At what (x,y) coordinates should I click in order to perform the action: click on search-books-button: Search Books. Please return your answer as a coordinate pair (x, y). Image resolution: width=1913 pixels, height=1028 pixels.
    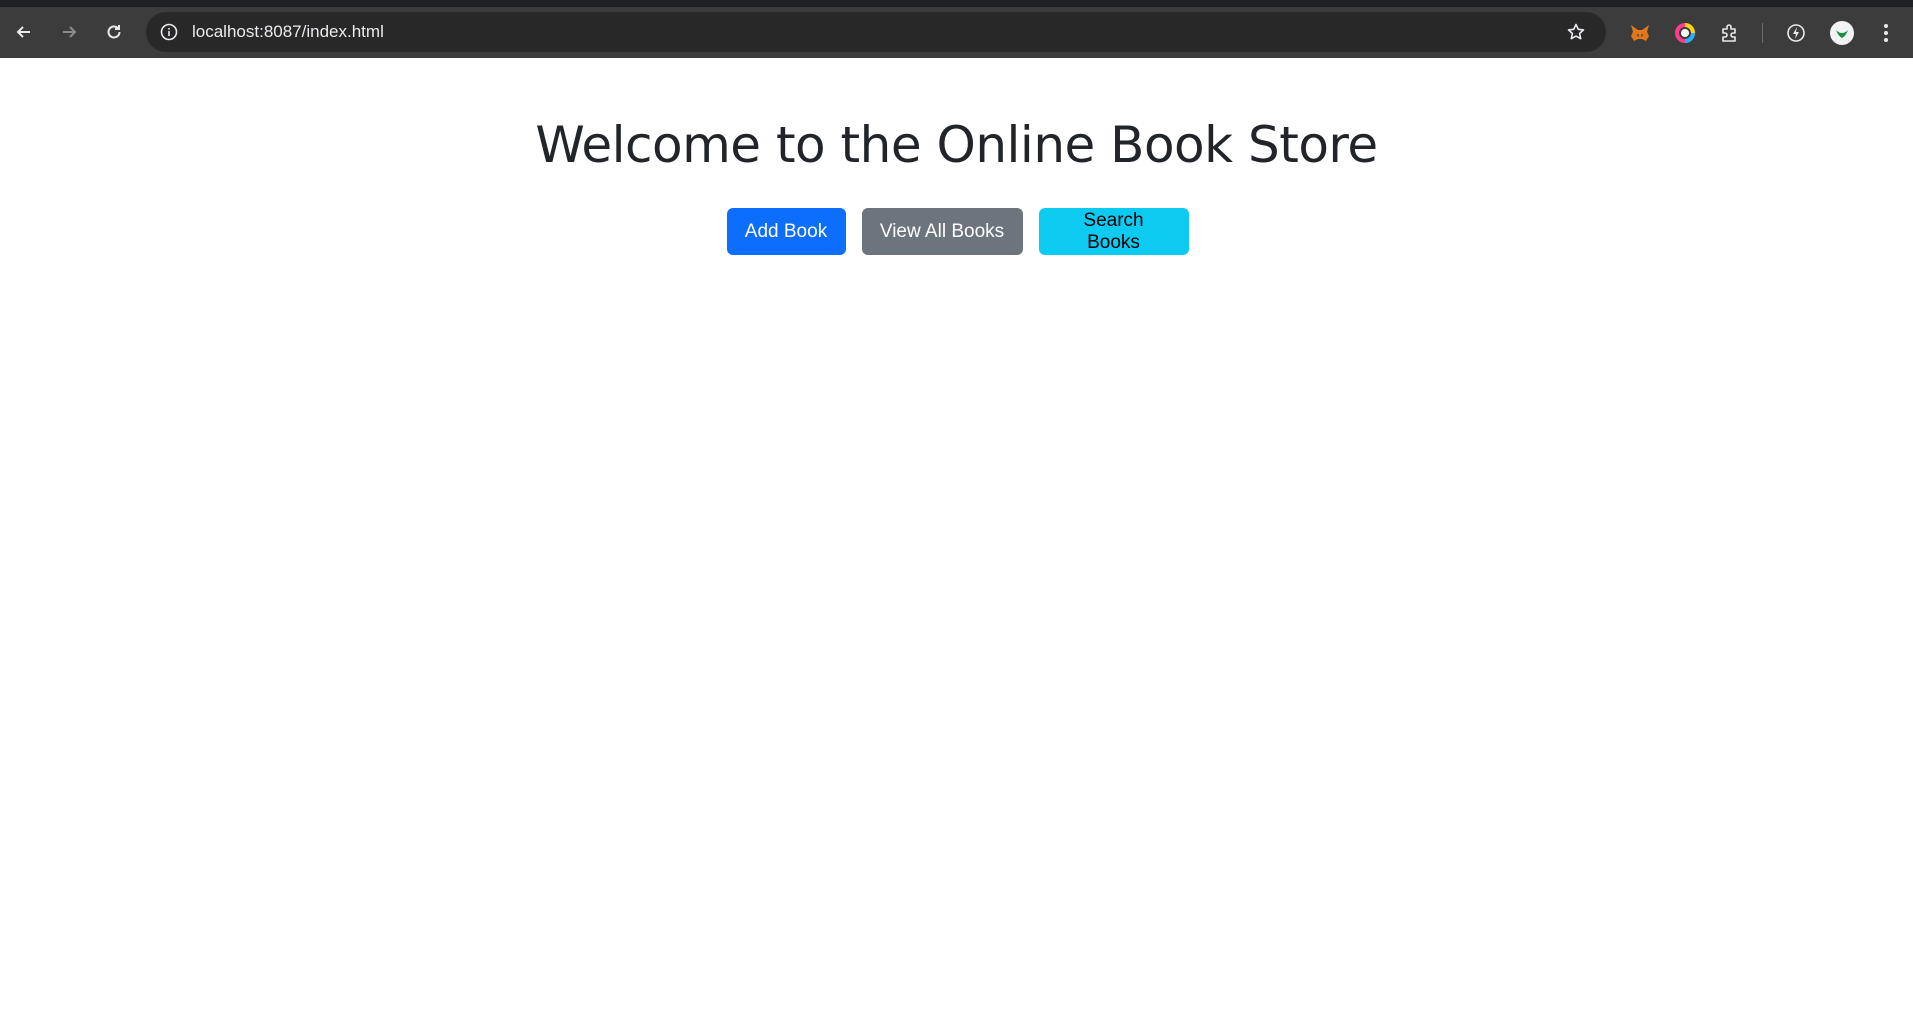
    Looking at the image, I should click on (1113, 231).